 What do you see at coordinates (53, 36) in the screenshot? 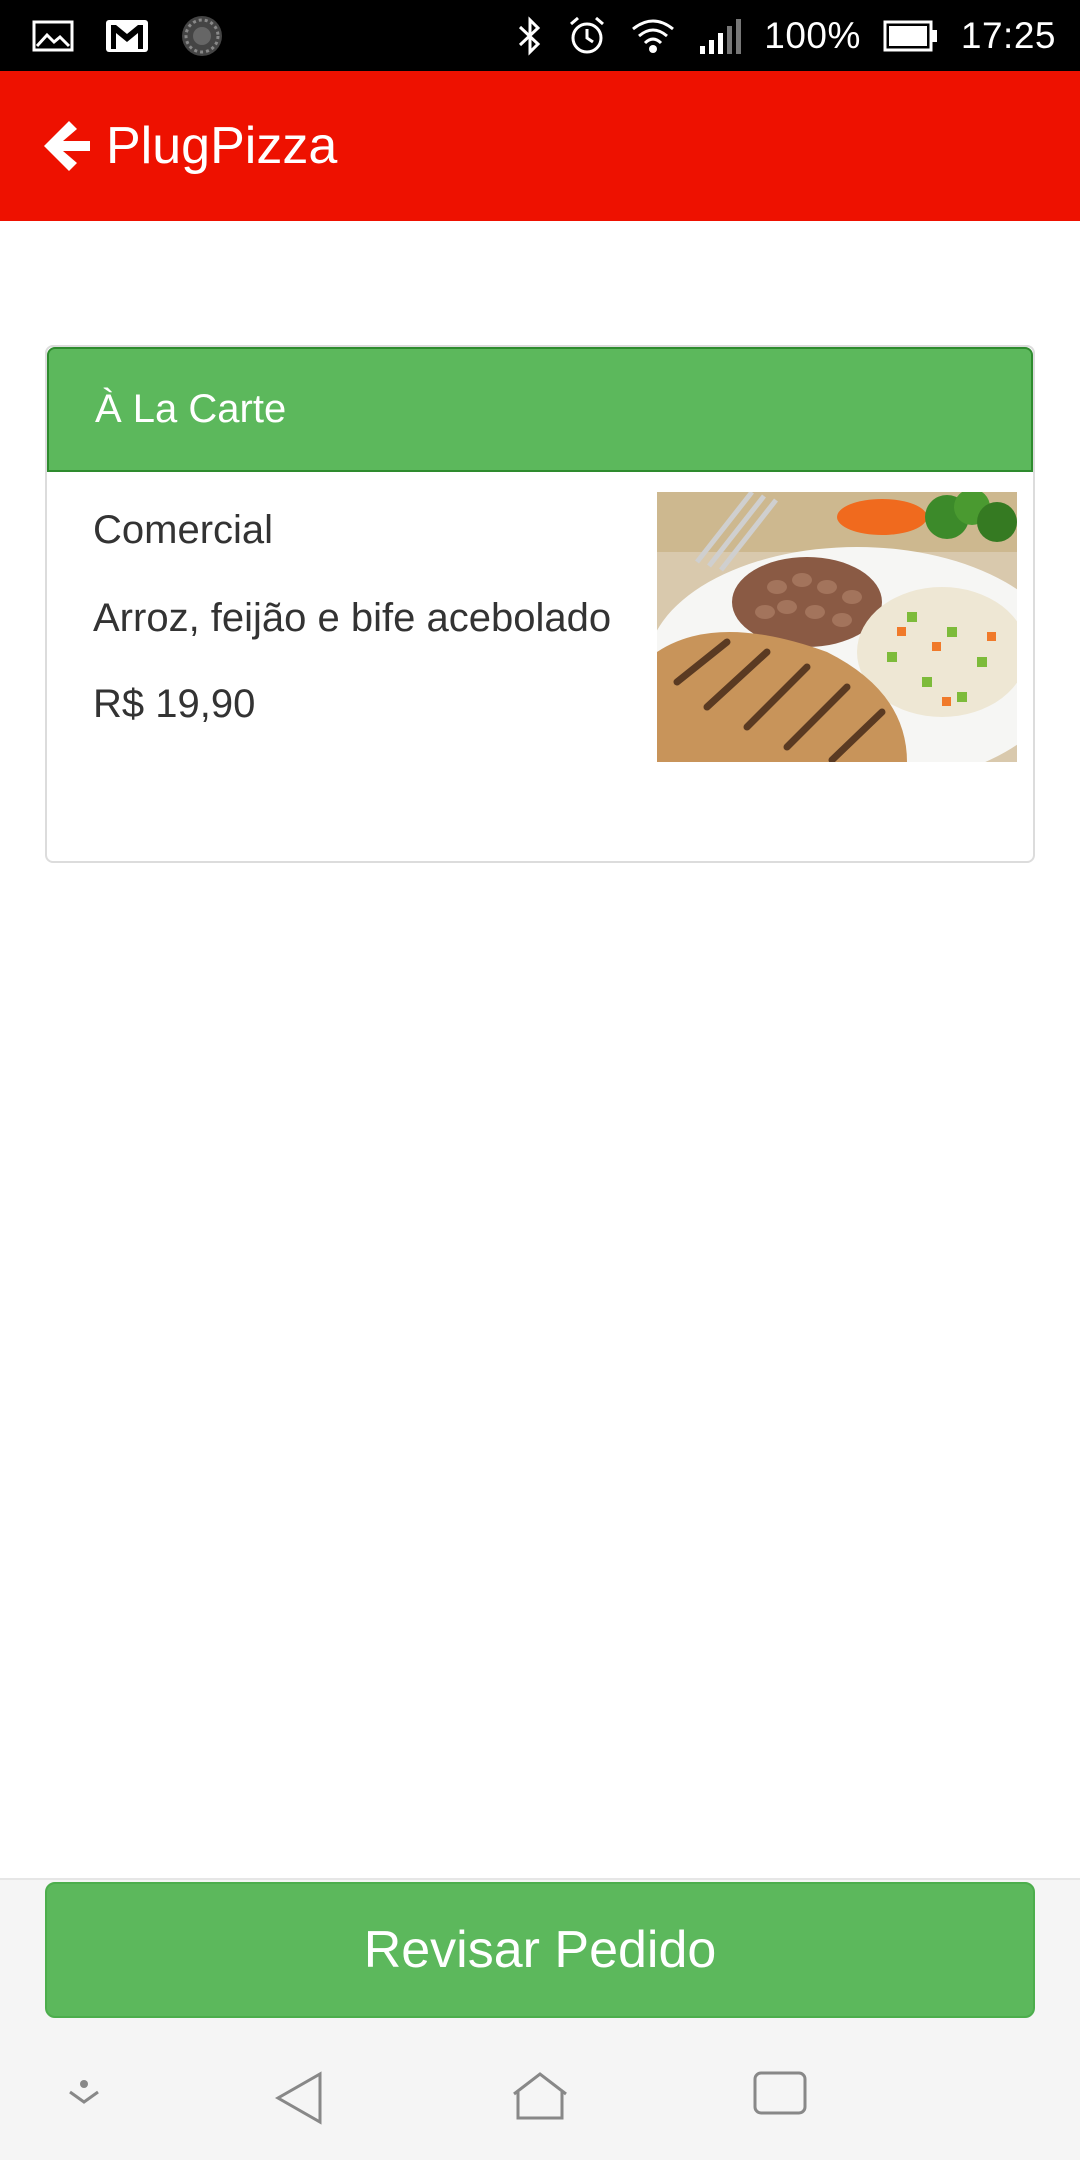
I see `gallery-icon` at bounding box center [53, 36].